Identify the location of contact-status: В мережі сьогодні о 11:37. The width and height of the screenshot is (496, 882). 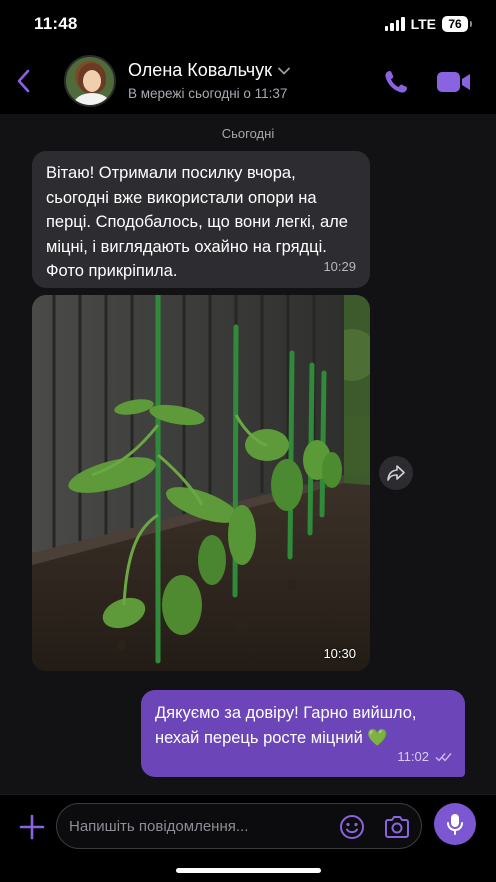
(208, 93).